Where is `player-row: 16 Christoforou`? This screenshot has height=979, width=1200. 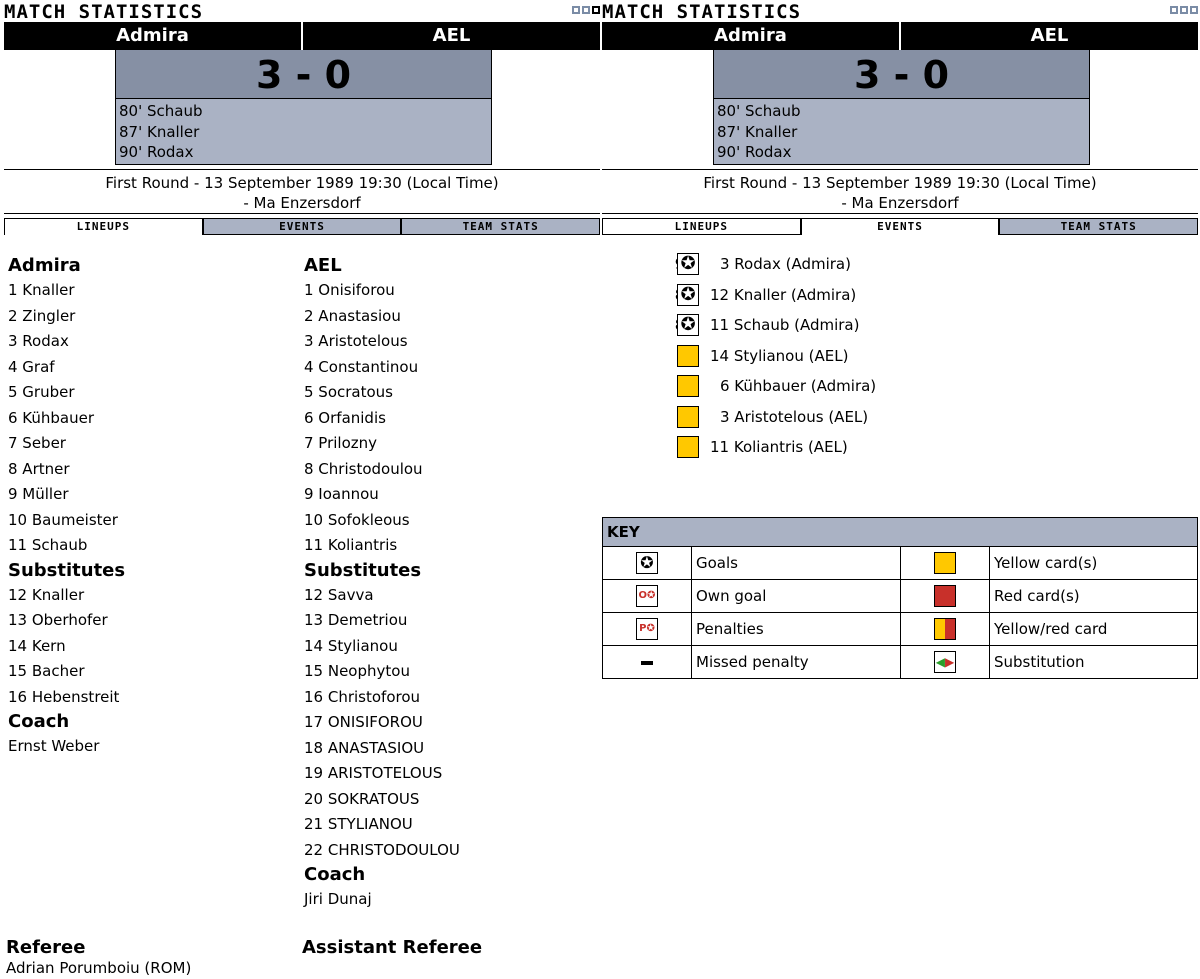
player-row: 16 Christoforou is located at coordinates (362, 696).